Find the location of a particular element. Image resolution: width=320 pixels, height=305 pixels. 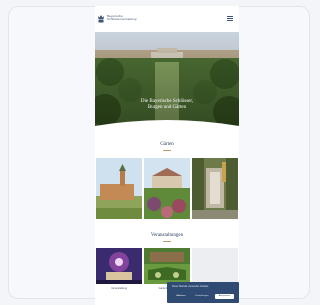

garden-card-palace is located at coordinates (167, 188).